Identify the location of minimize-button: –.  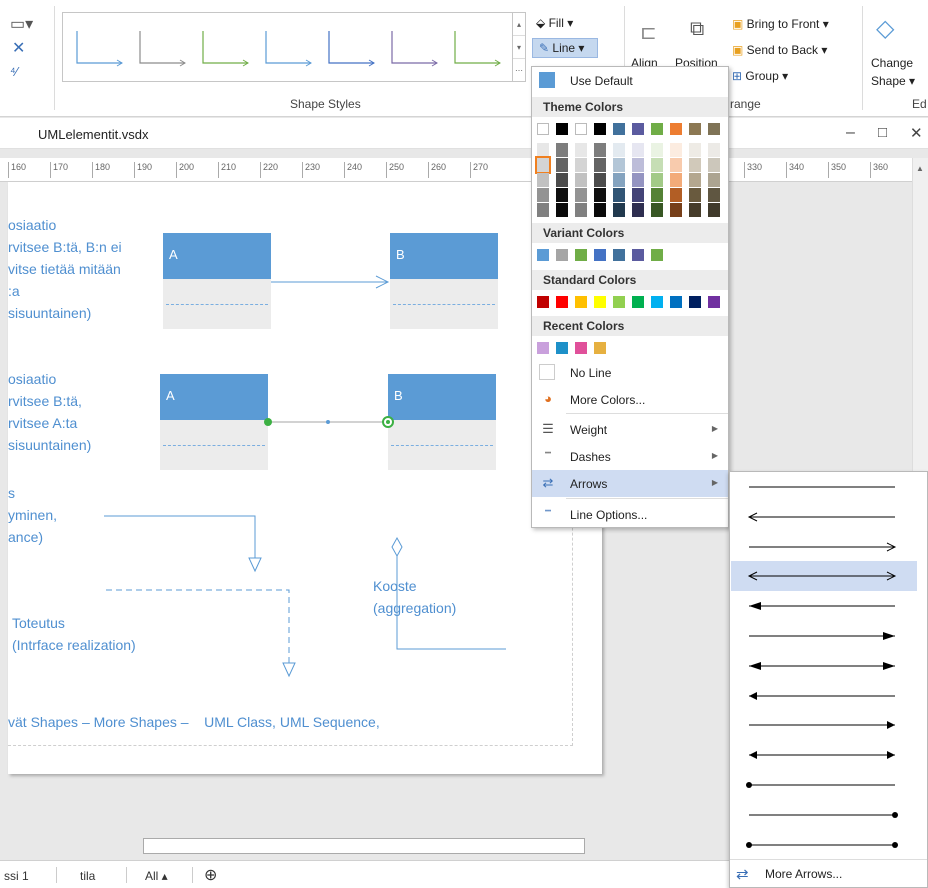
(850, 133).